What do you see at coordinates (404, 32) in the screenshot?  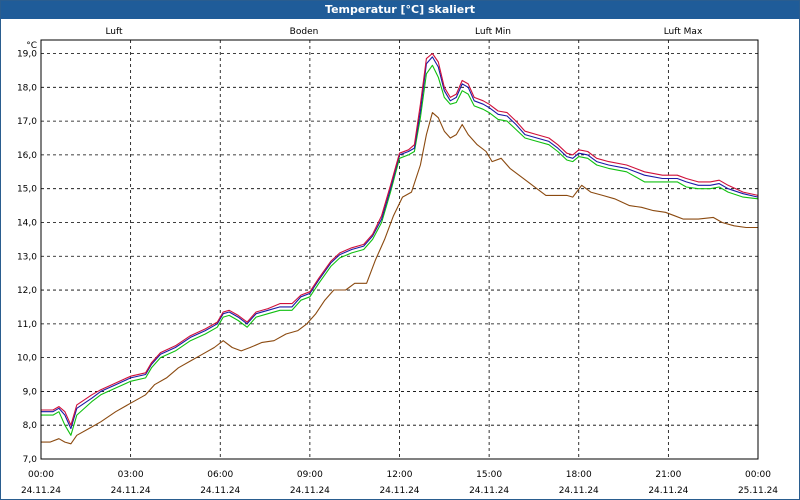 I see `legend: Luft Boden Luft Min Luft Max` at bounding box center [404, 32].